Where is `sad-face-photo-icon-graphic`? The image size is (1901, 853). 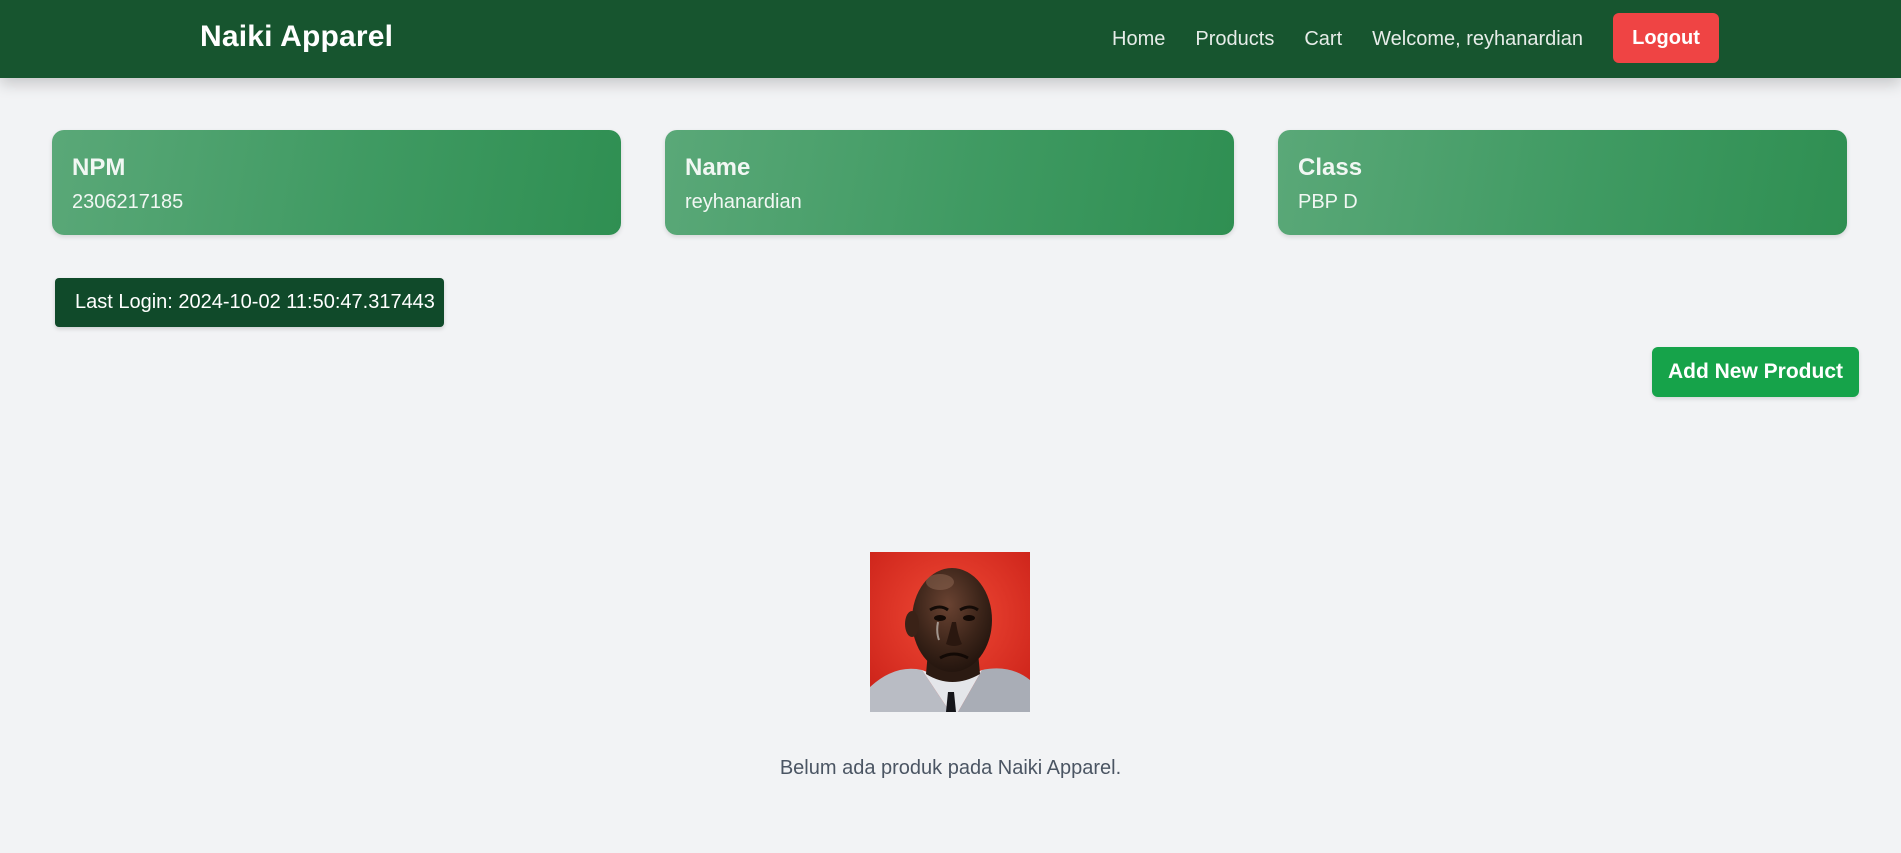
sad-face-photo-icon-graphic is located at coordinates (950, 632).